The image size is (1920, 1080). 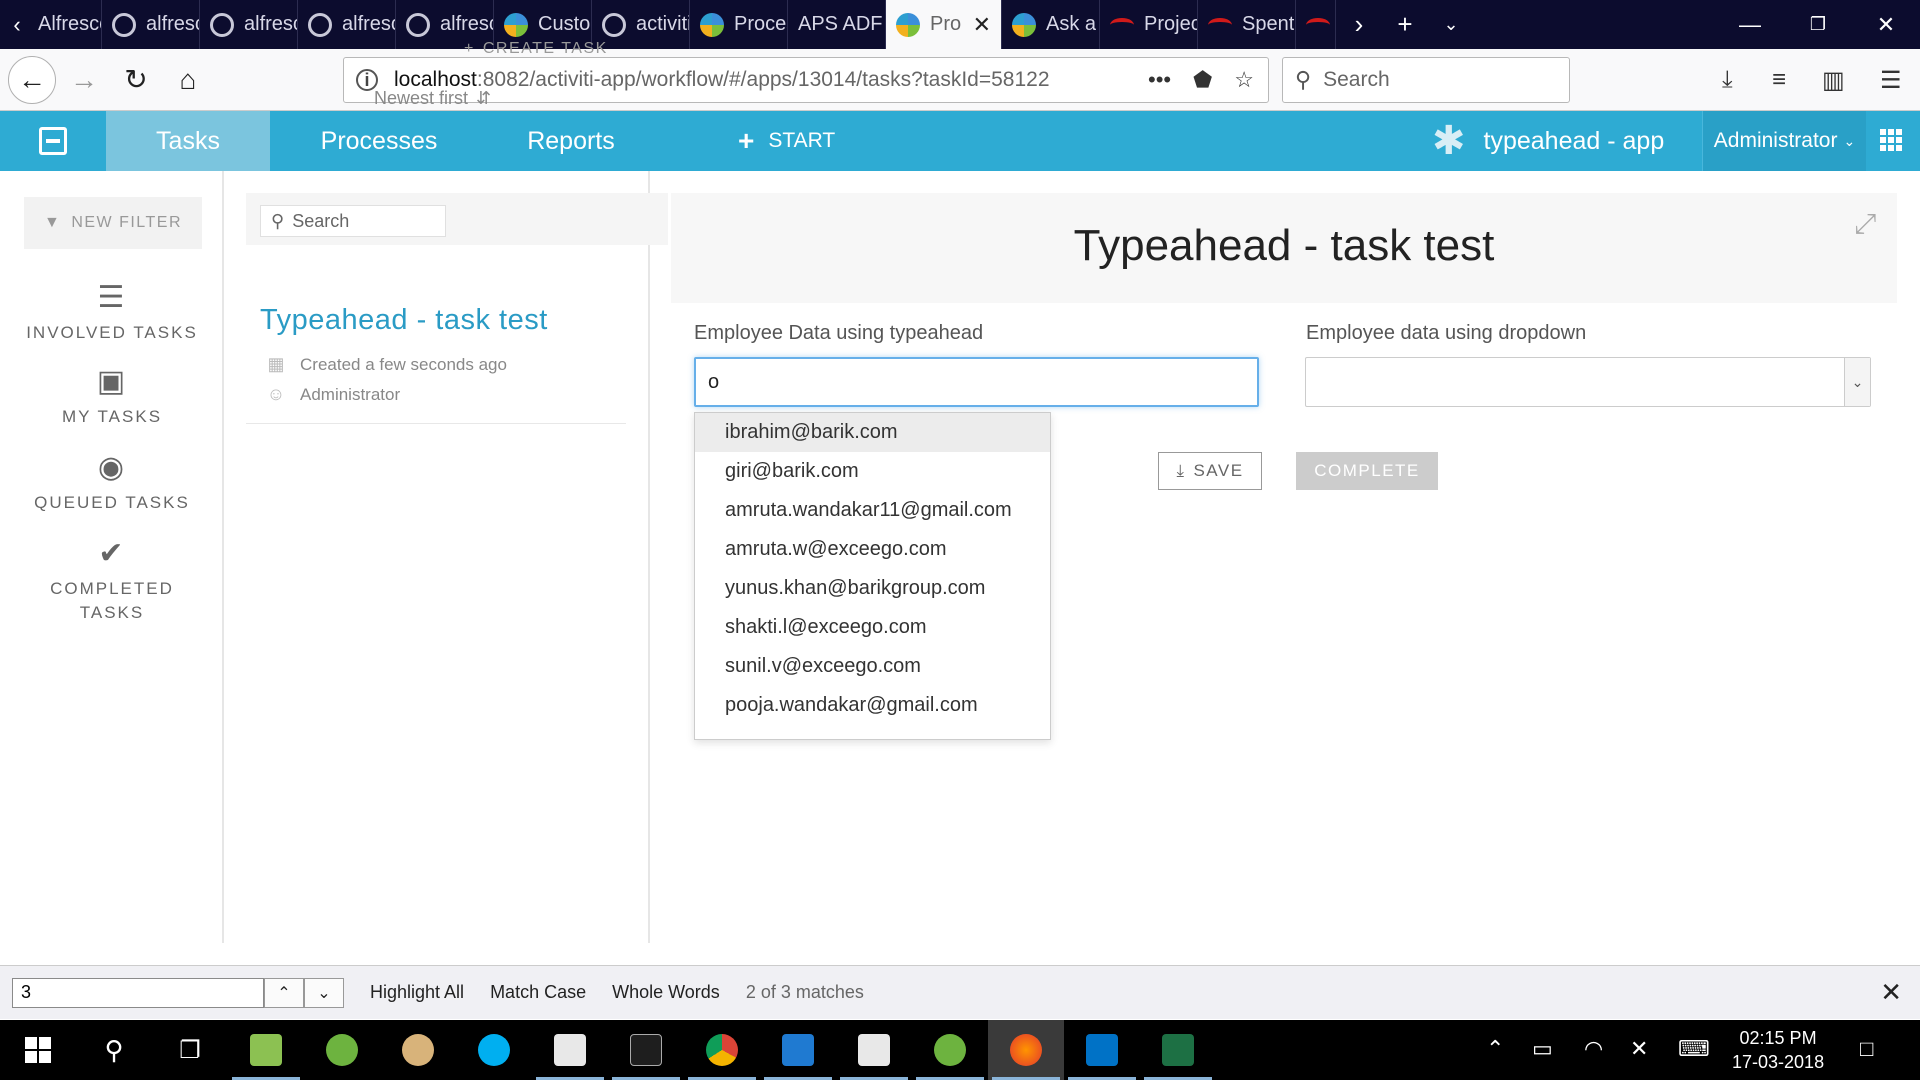 I want to click on notepad-plus-icon, so click(x=266, y=1050).